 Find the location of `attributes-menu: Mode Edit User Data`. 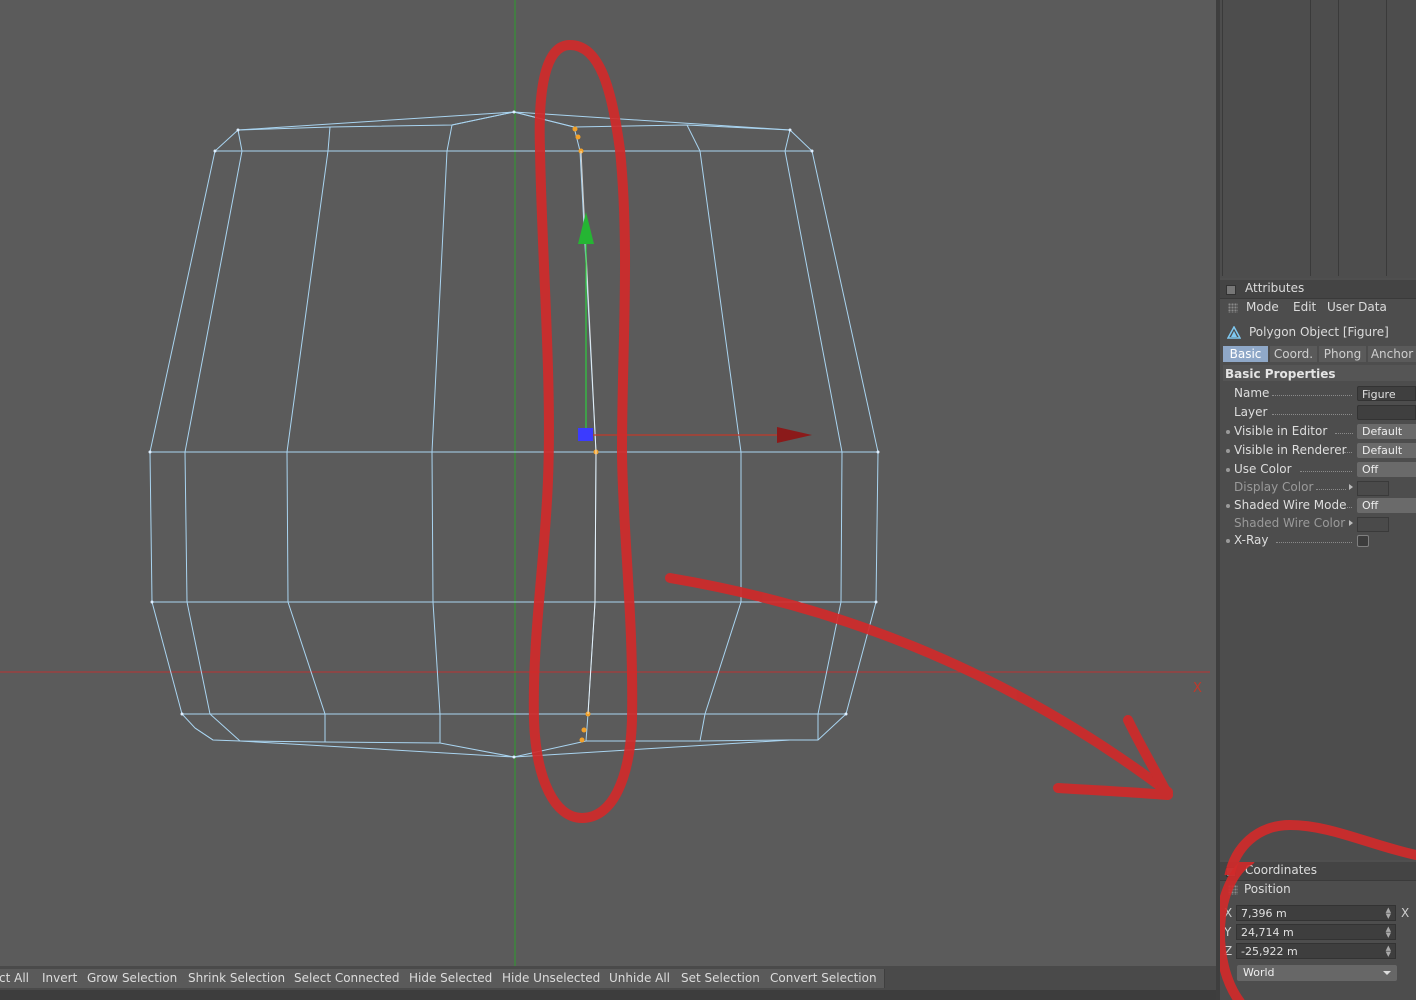

attributes-menu: Mode Edit User Data is located at coordinates (1318, 308).